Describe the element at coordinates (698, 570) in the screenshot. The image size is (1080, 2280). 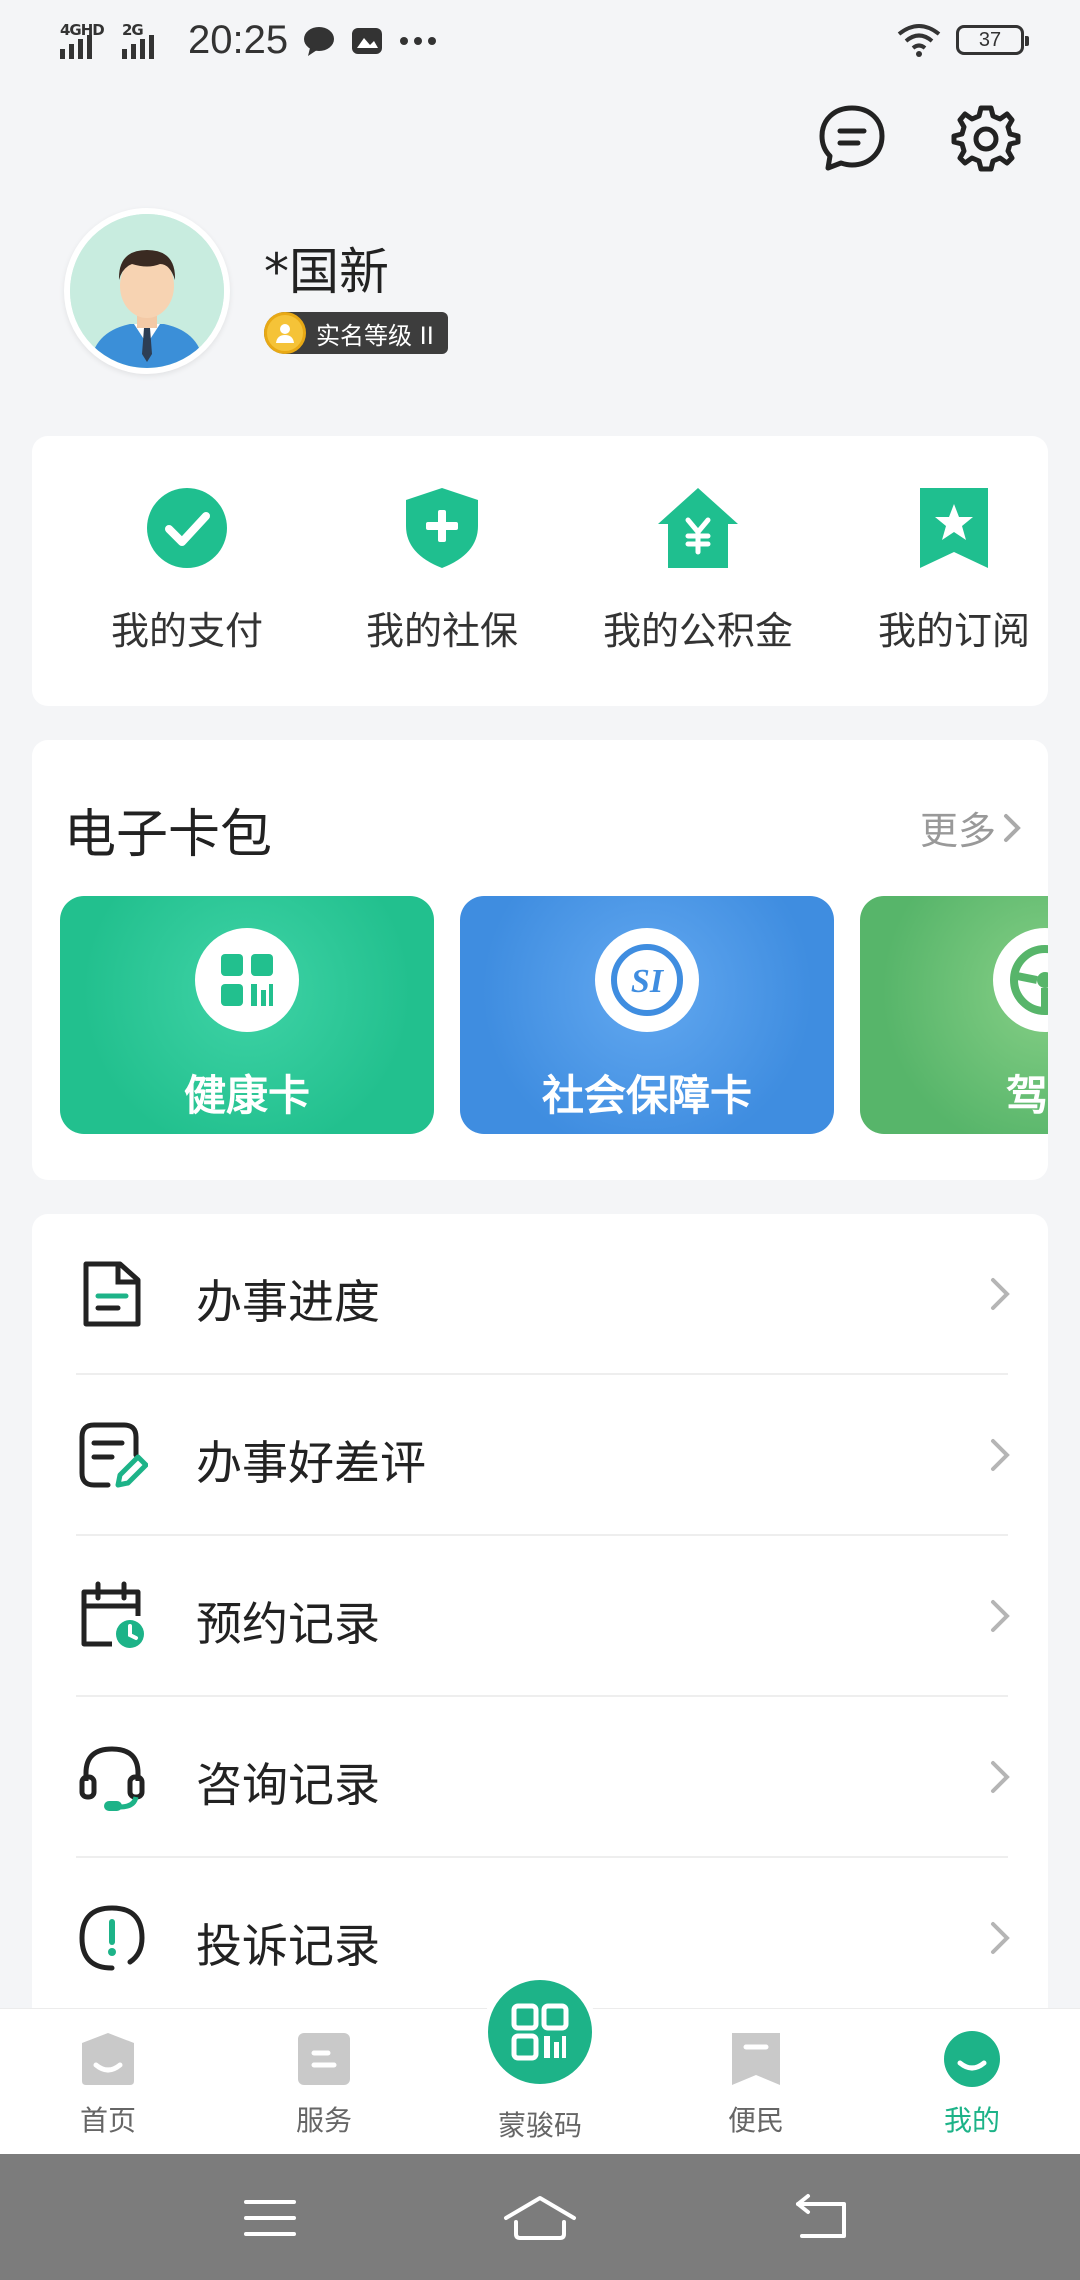
I see `quick-action-housing-fund: 我的公积金` at that location.